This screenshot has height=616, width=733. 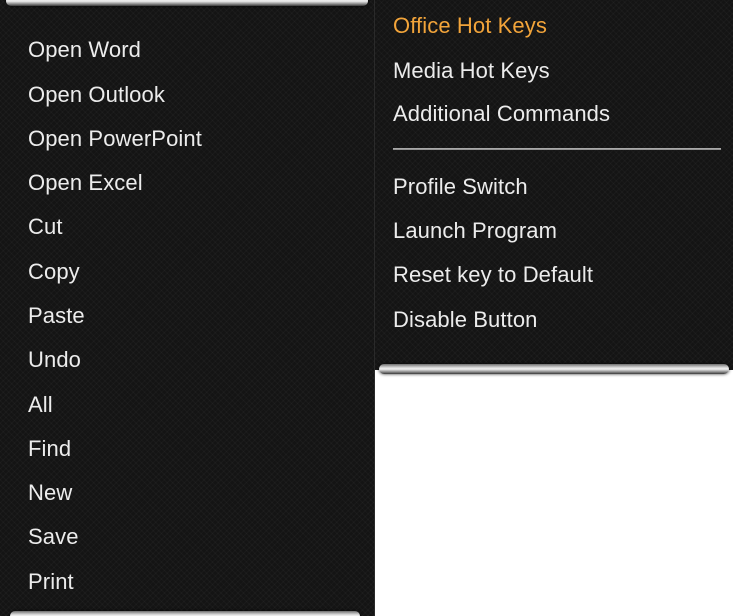 What do you see at coordinates (115, 139) in the screenshot?
I see `menu-item-open-powerpoint: Open PowerPoint` at bounding box center [115, 139].